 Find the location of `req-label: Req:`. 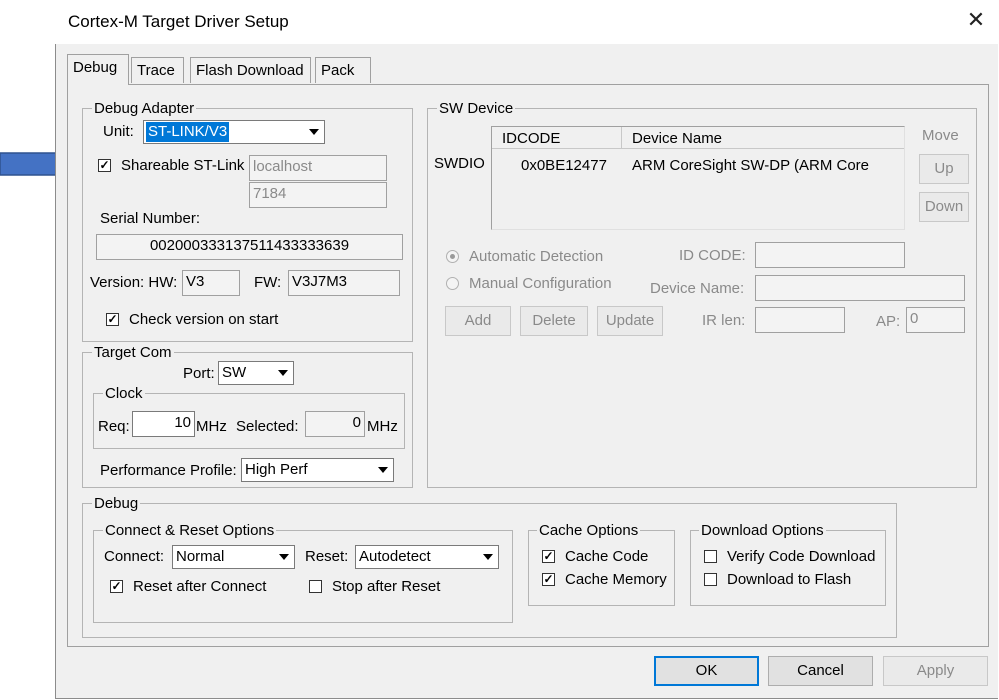

req-label: Req: is located at coordinates (114, 426).